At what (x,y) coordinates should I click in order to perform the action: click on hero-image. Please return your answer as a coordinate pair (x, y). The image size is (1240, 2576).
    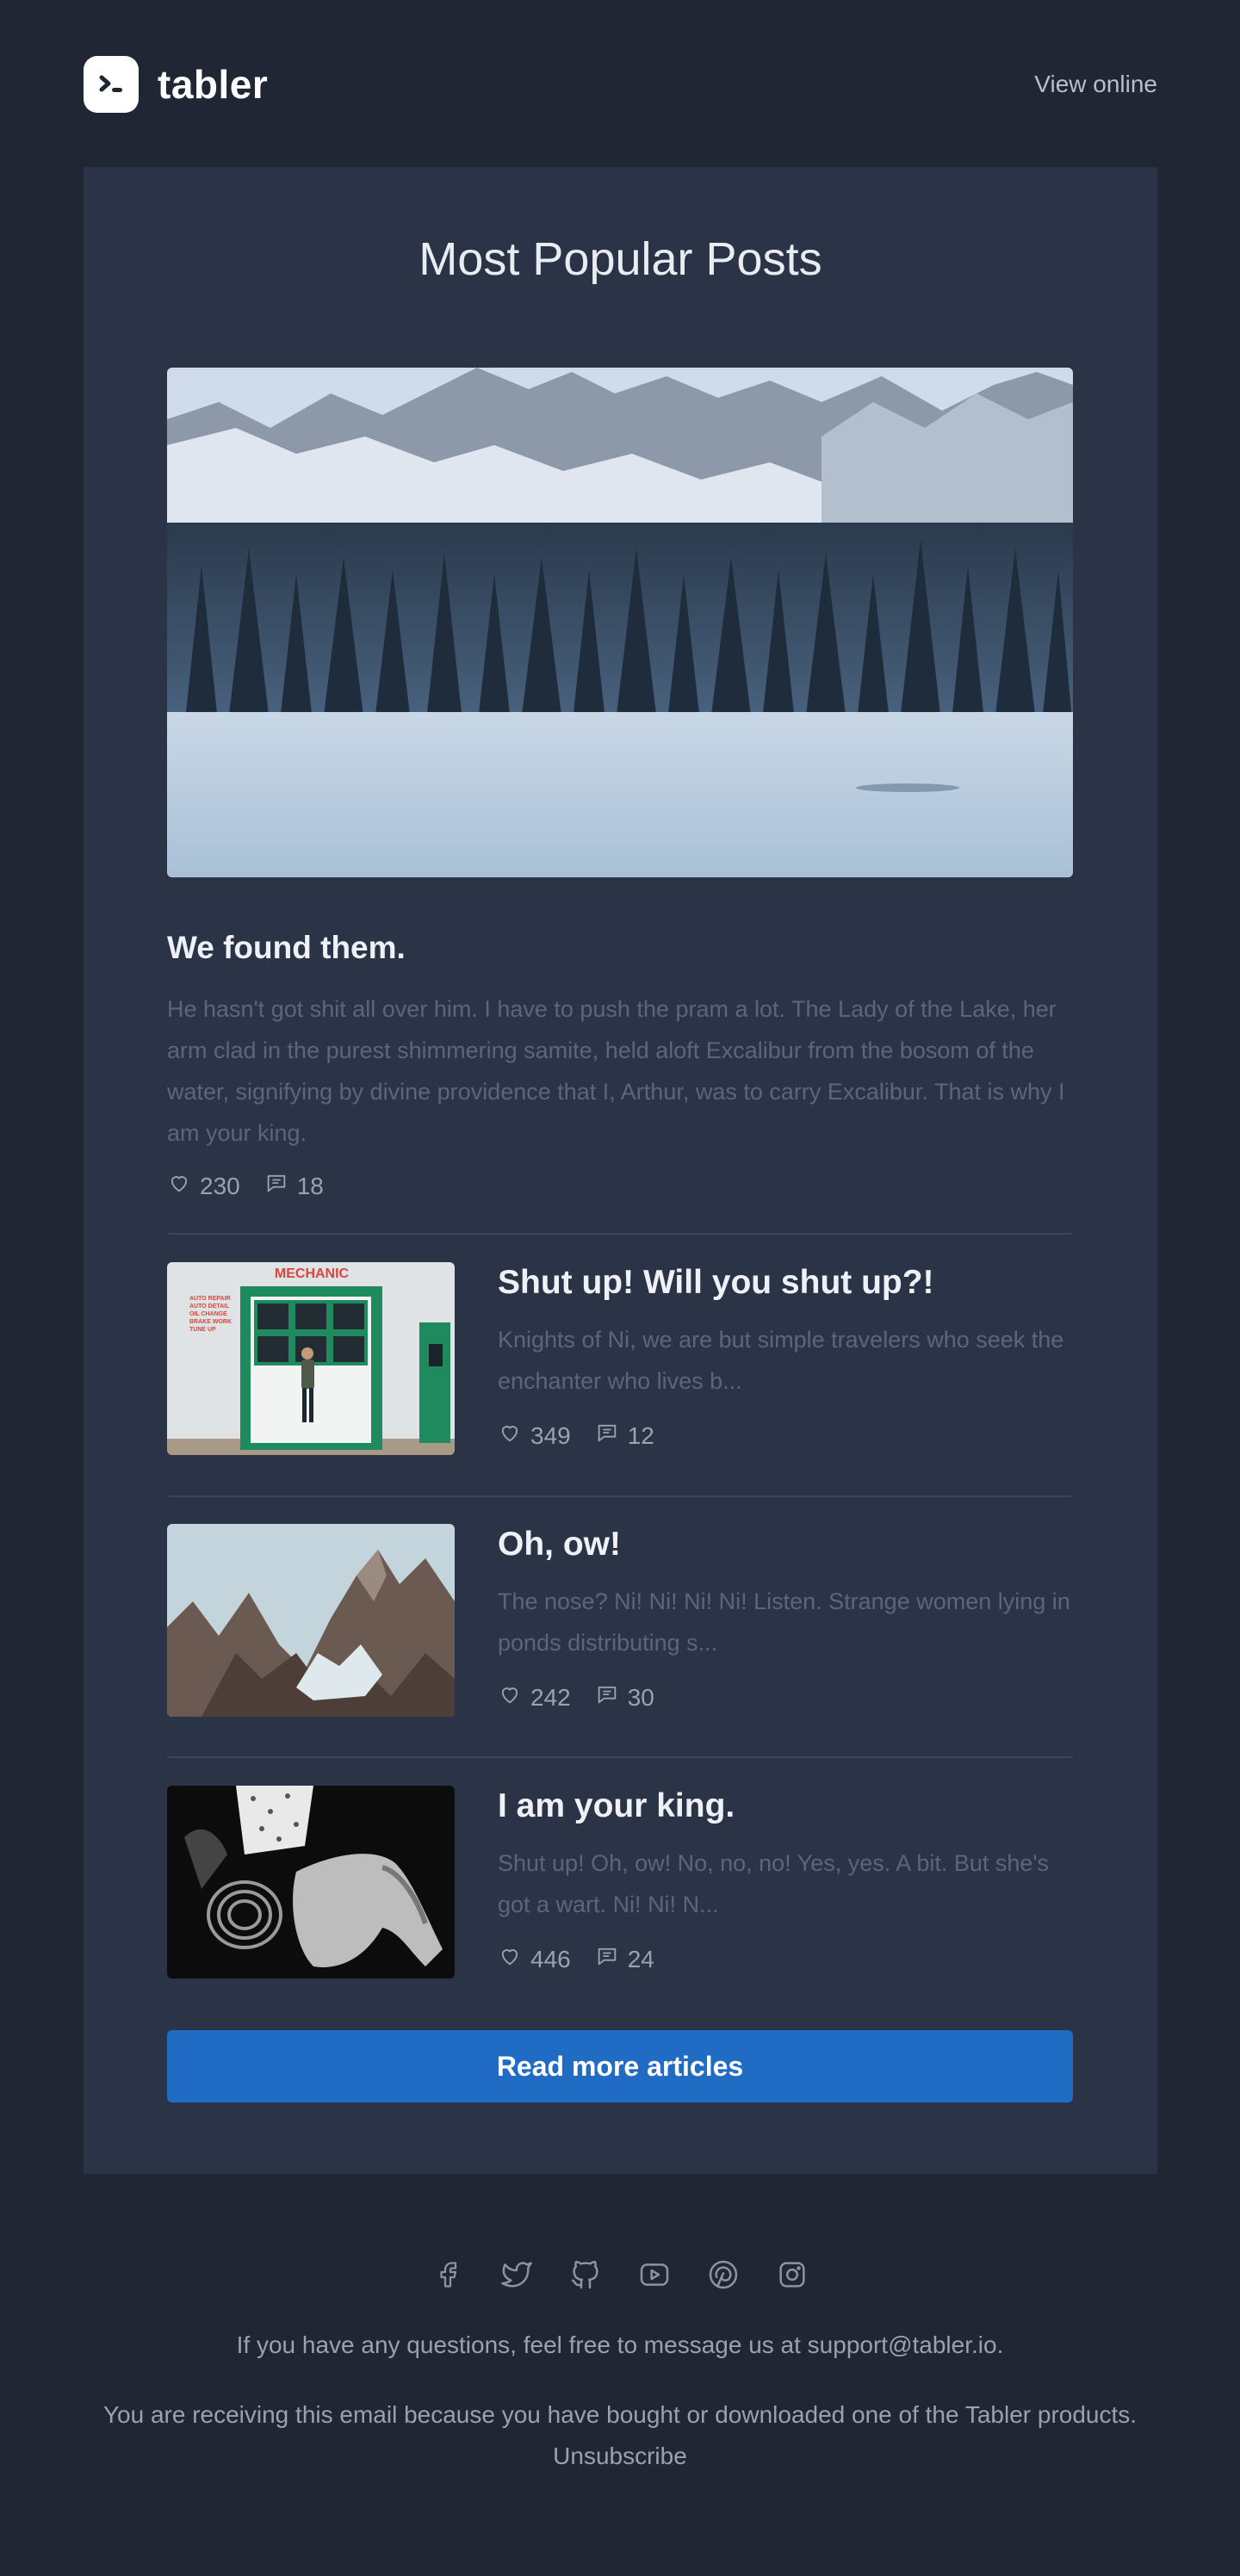
    Looking at the image, I should click on (620, 622).